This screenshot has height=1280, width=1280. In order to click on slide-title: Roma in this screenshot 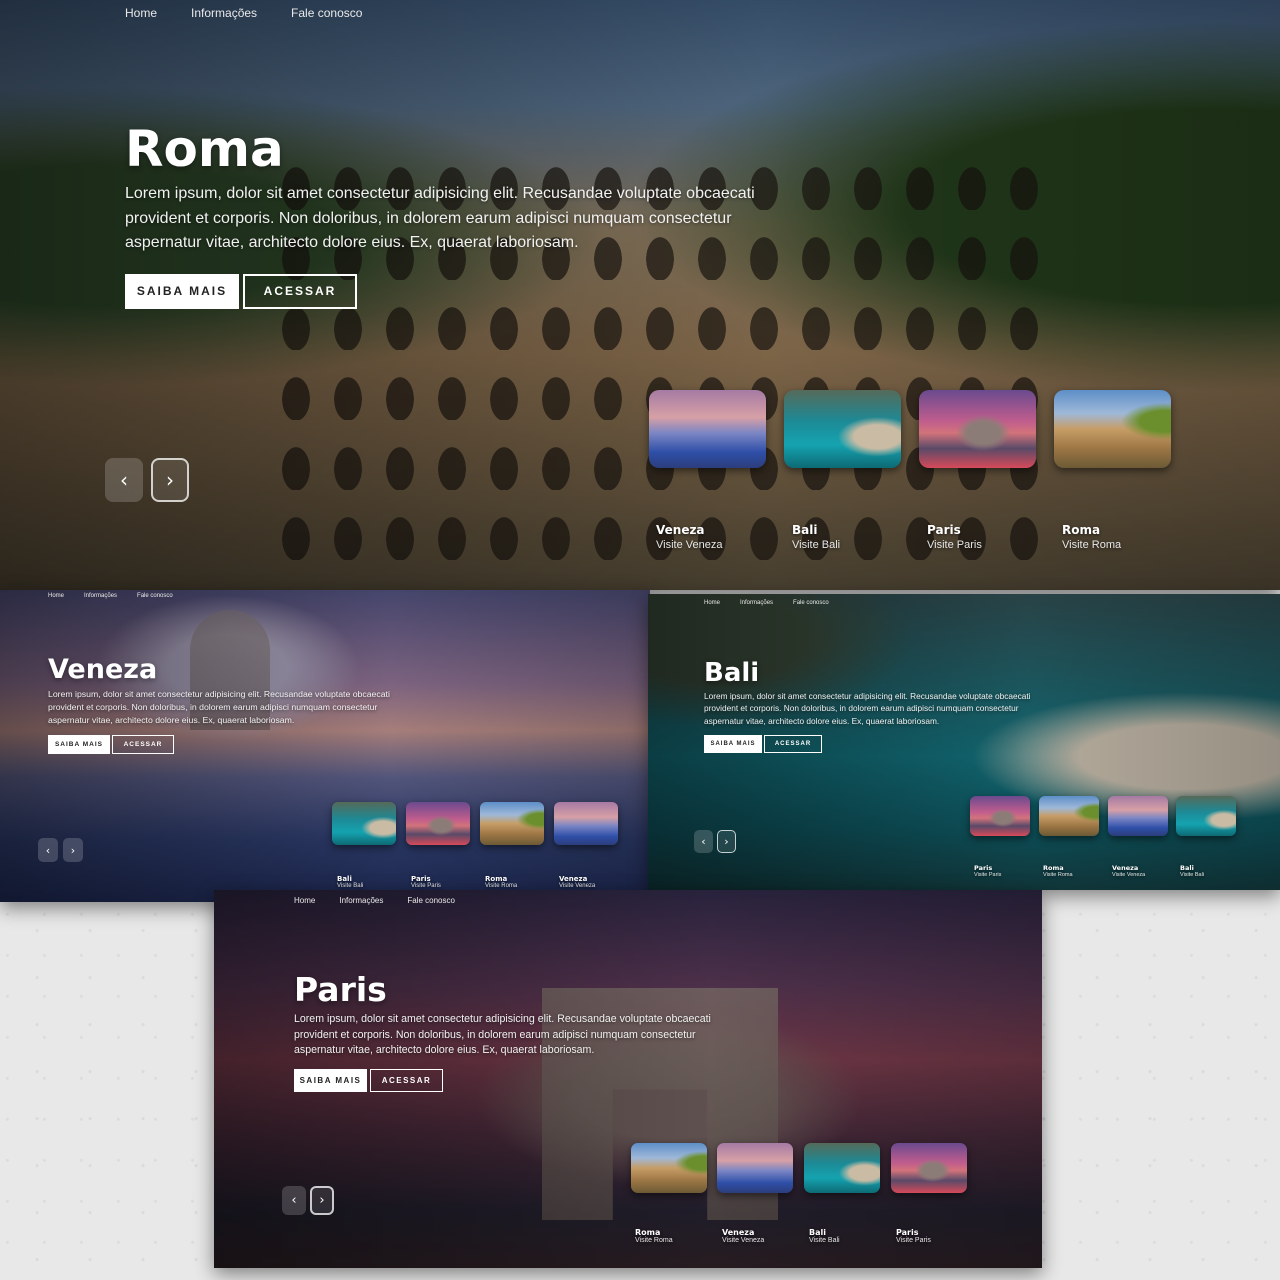, I will do `click(204, 149)`.